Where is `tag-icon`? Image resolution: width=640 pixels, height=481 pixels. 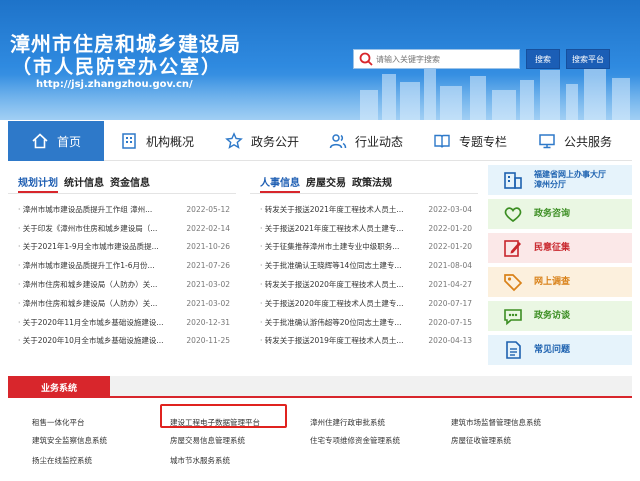
tag-icon is located at coordinates (513, 283).